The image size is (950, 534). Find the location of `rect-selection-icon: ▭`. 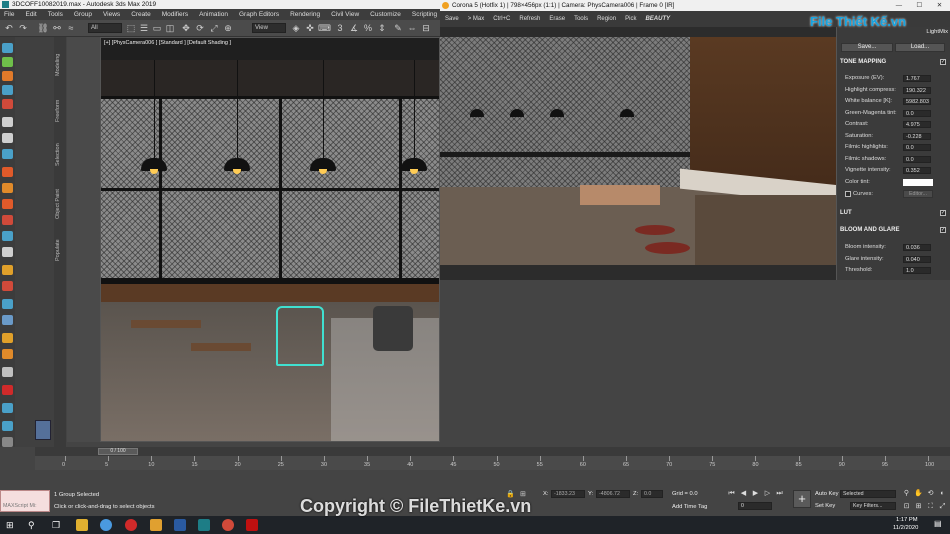

rect-selection-icon: ▭ is located at coordinates (157, 28).